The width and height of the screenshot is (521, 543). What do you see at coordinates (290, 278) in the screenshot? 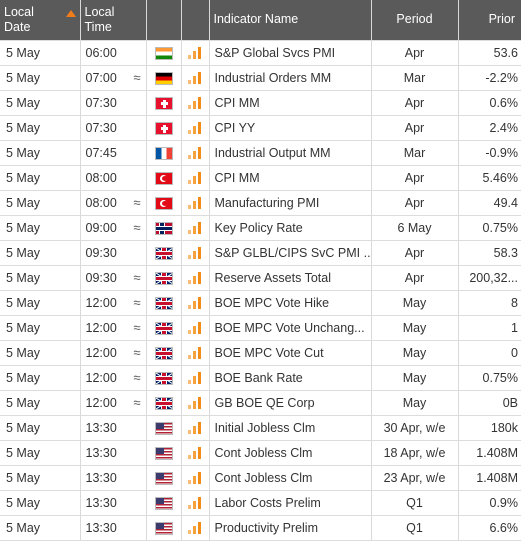
I see `row-indicator-name: Reserve Assets Total` at bounding box center [290, 278].